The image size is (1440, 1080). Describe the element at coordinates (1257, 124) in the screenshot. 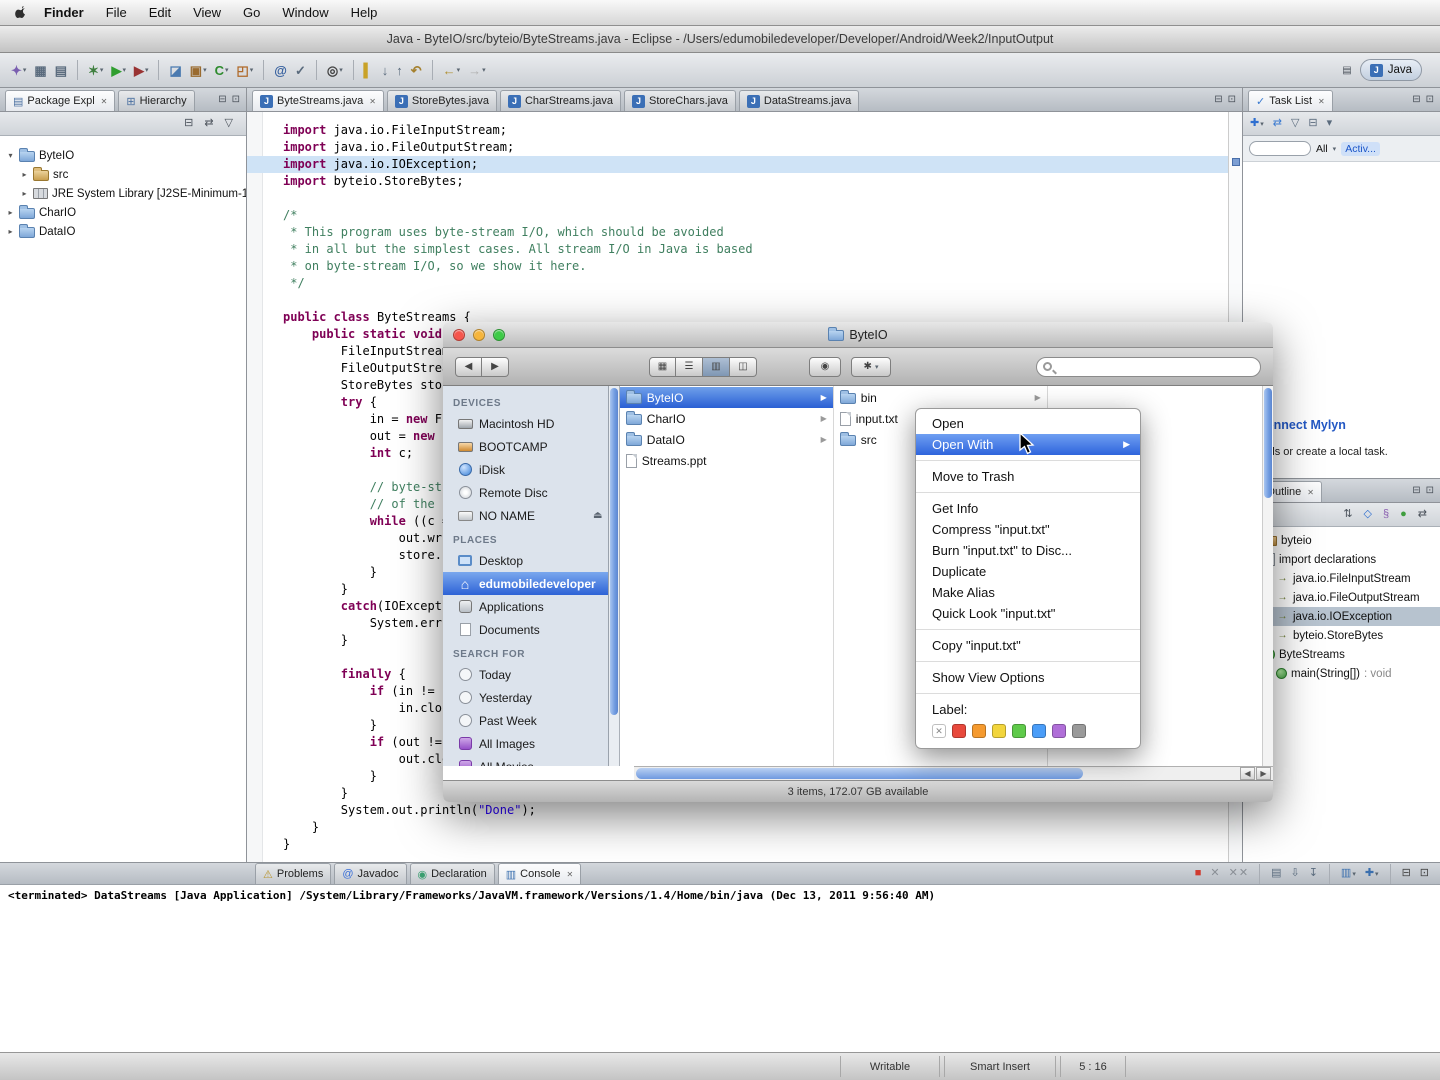

I see `new-task-button: ✚ ▾` at that location.